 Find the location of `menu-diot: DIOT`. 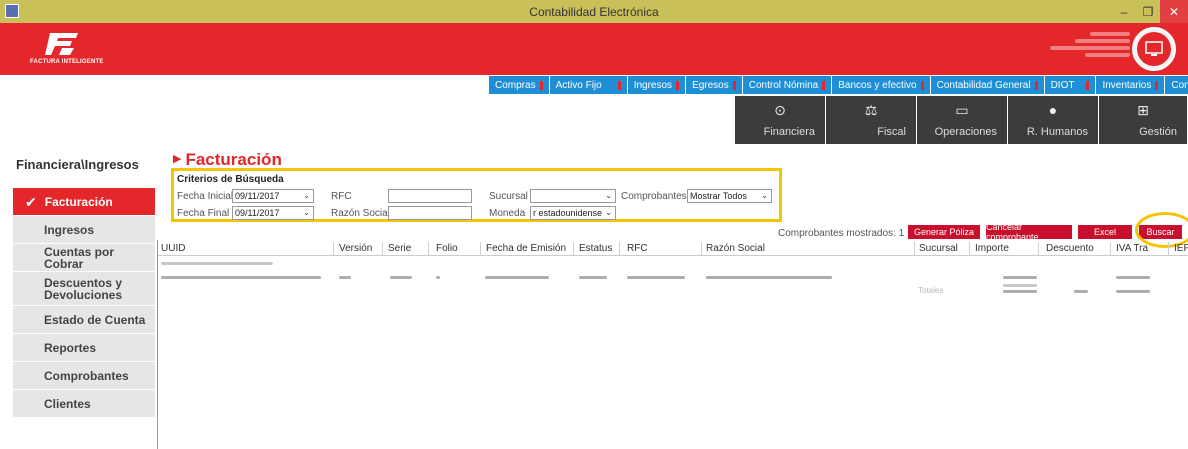

menu-diot: DIOT is located at coordinates (1070, 85).